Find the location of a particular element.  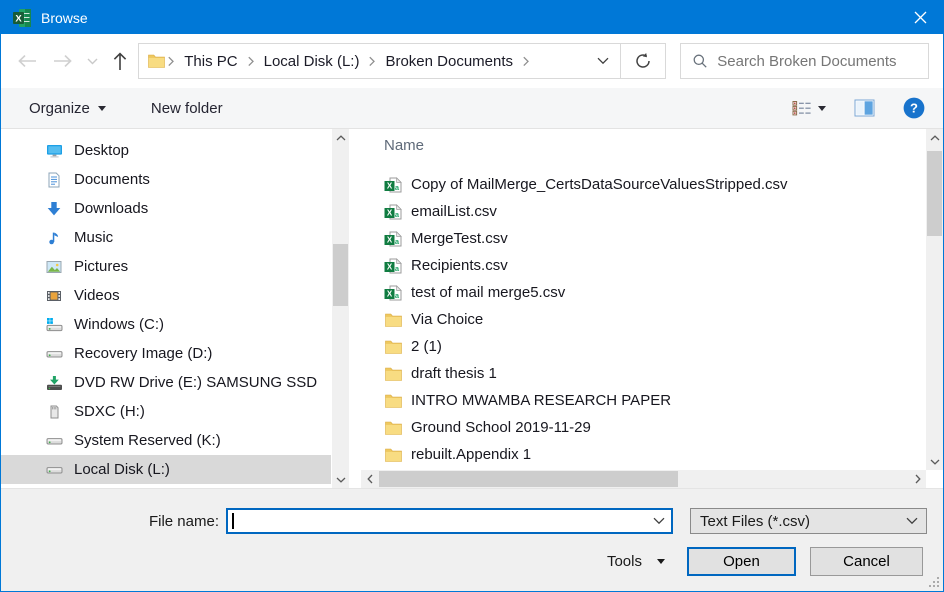

back-arrow-icon is located at coordinates (27, 61).